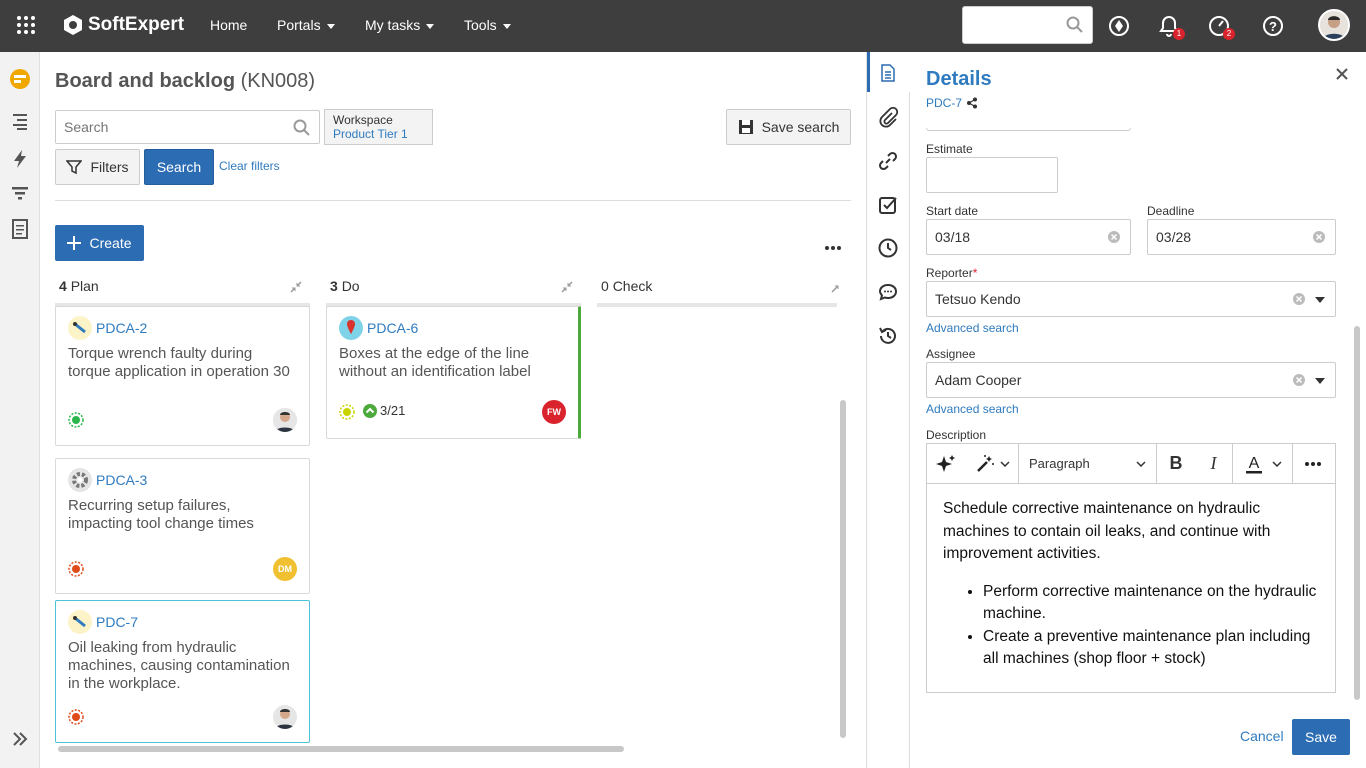  Describe the element at coordinates (121, 480) in the screenshot. I see `card-id: PDCA-3` at that location.